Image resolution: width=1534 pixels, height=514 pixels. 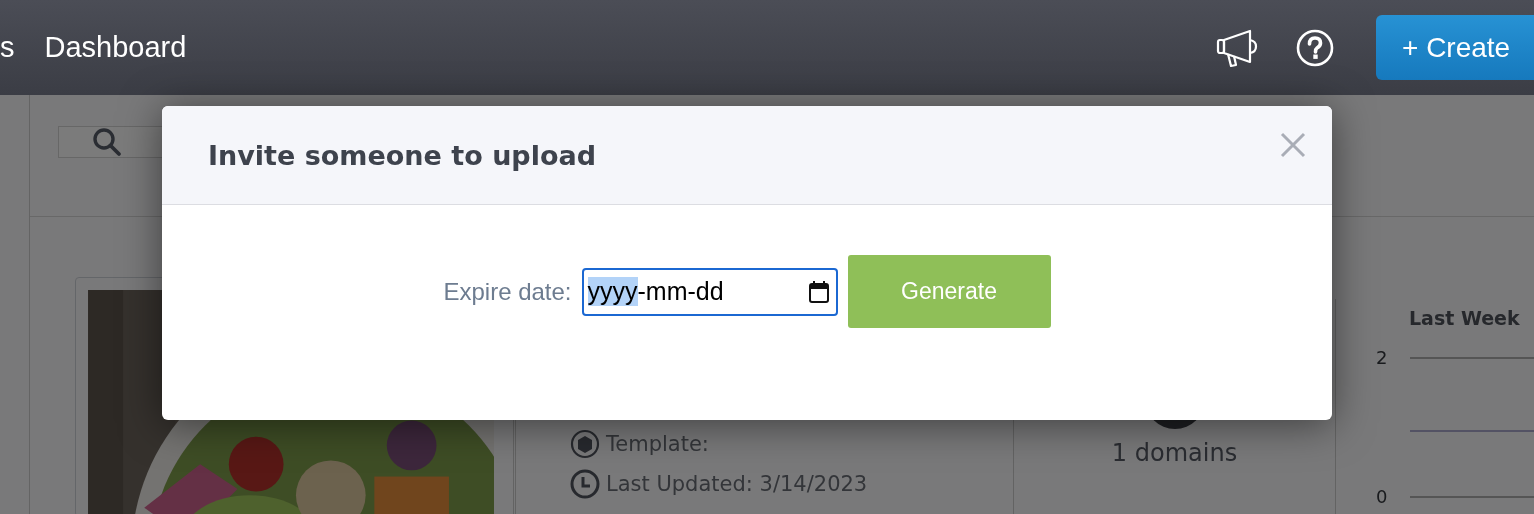 I want to click on date-field: yyyy-mm-dd, so click(x=709, y=291).